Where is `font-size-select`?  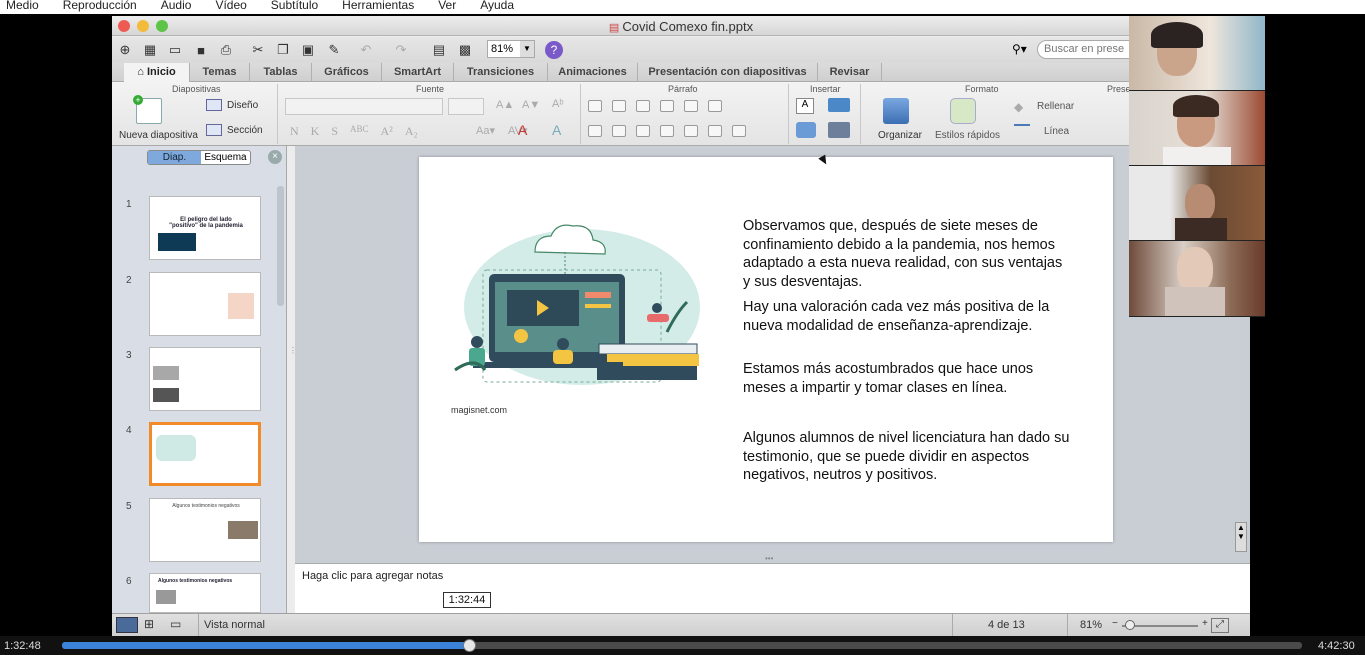 font-size-select is located at coordinates (466, 106).